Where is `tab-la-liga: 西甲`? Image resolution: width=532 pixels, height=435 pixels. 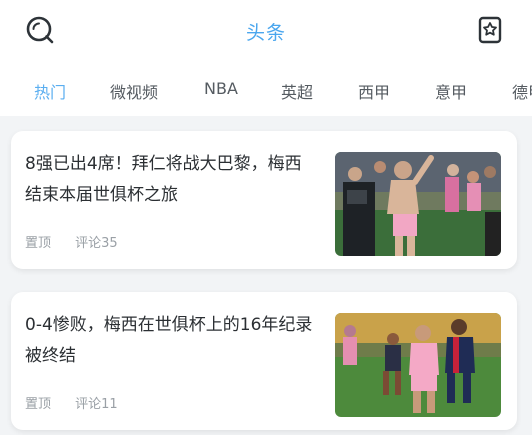
tab-la-liga: 西甲 is located at coordinates (374, 91).